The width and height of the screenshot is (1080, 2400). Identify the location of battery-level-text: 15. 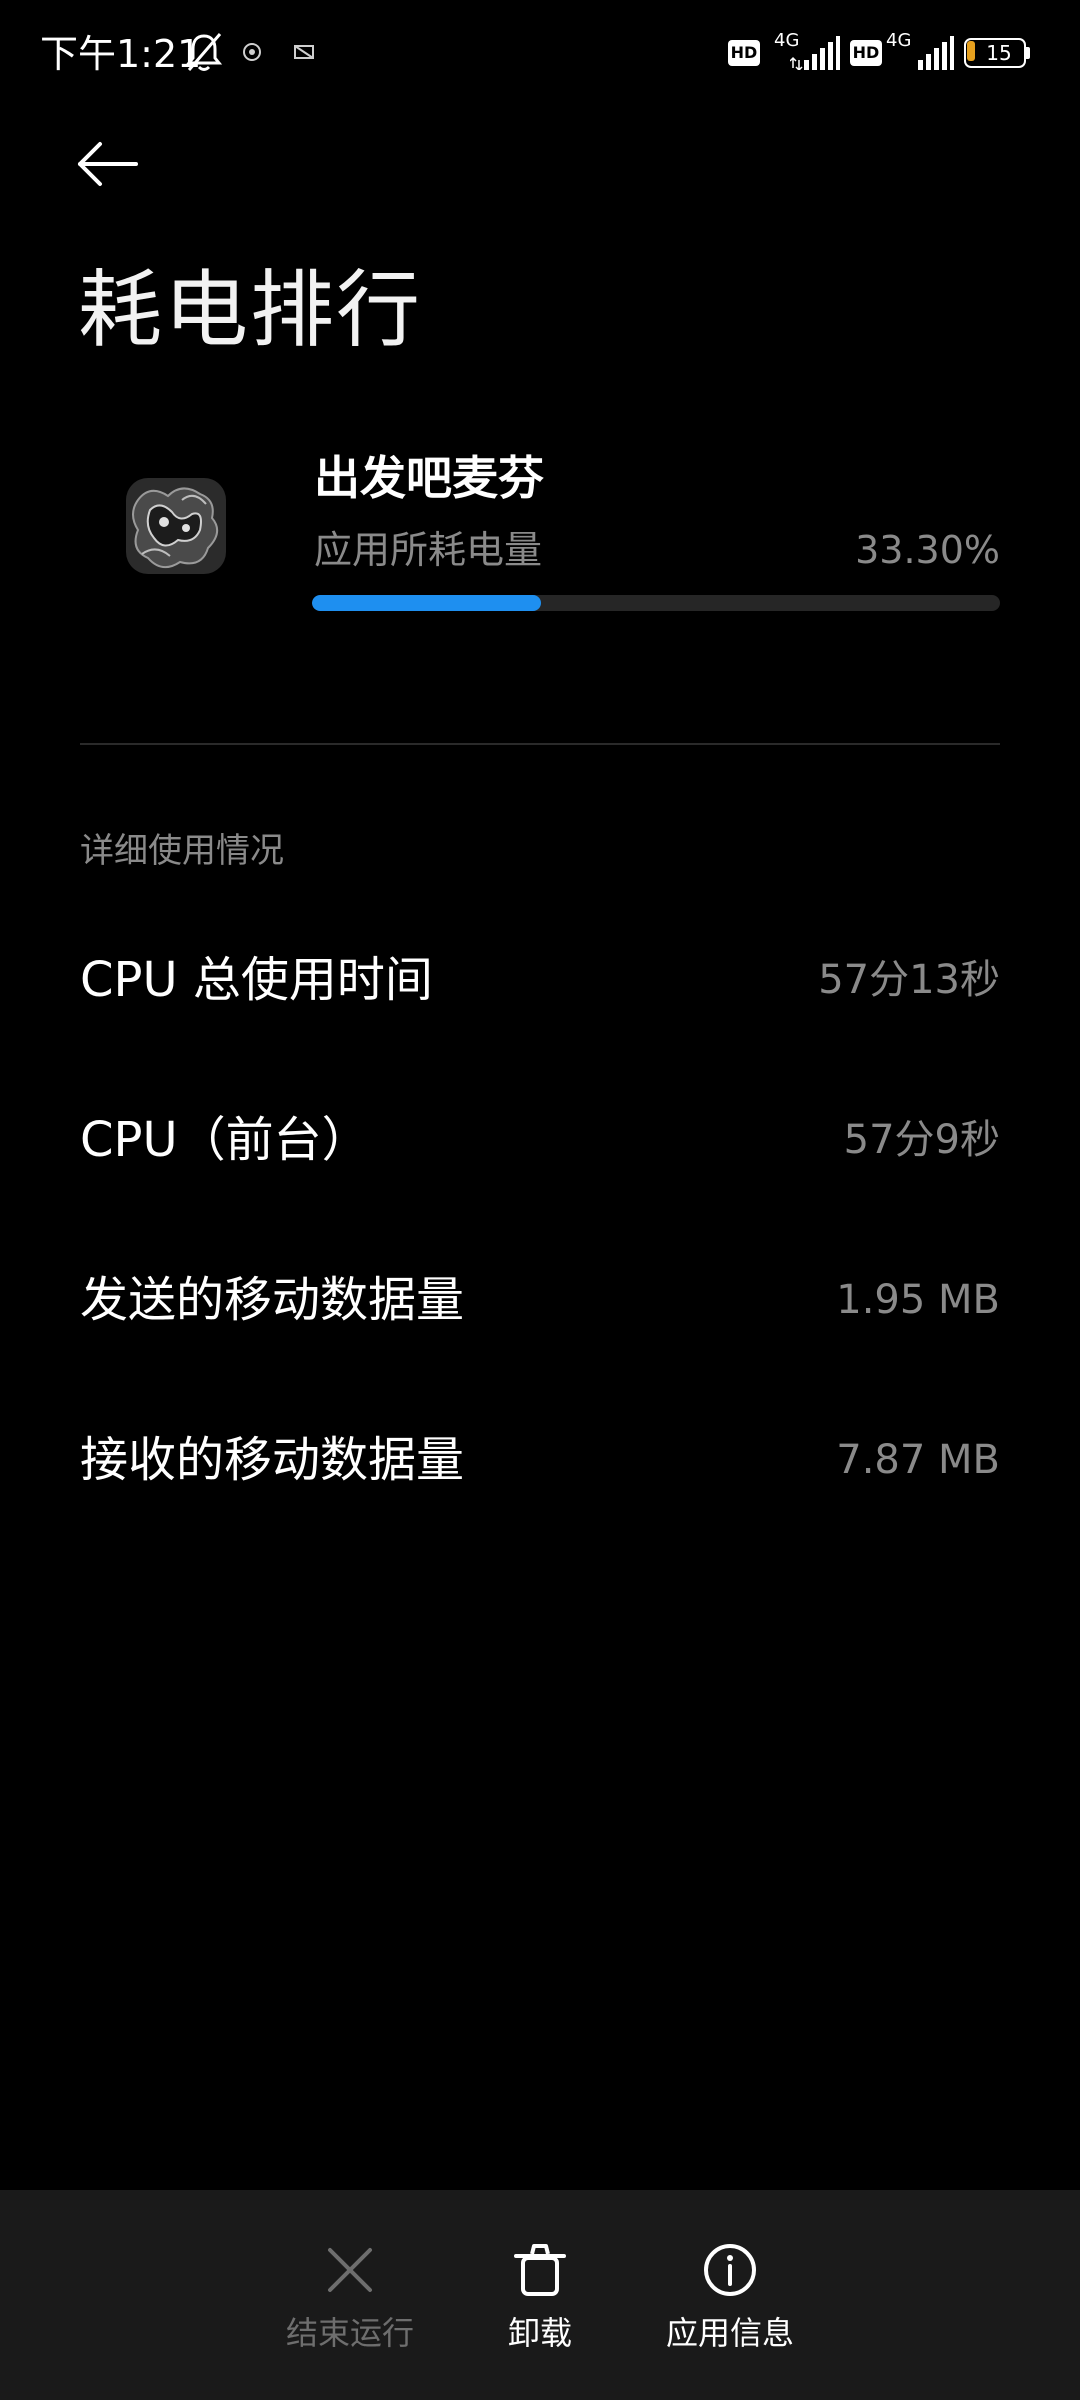
(999, 53).